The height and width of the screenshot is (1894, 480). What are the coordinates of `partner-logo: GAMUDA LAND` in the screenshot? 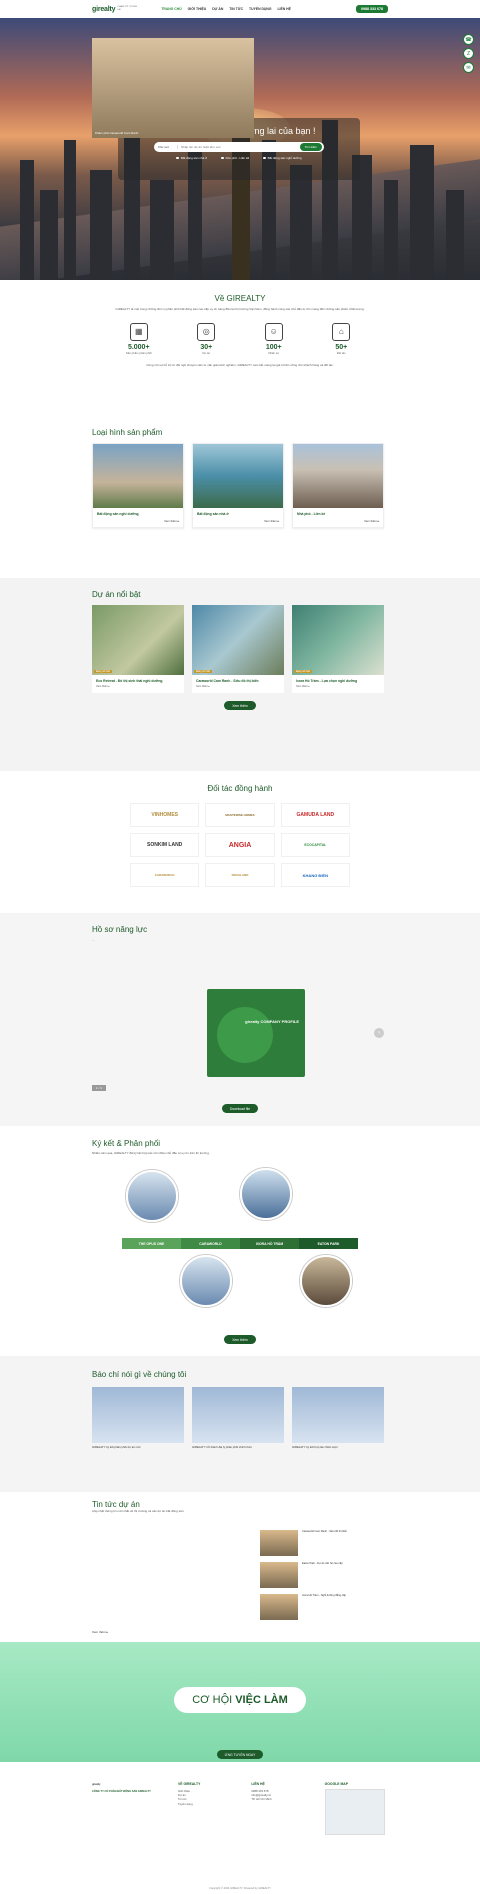 It's located at (315, 815).